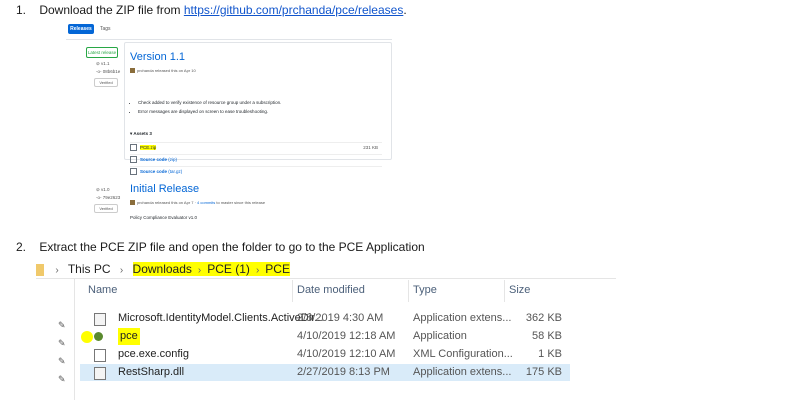  Describe the element at coordinates (102, 290) in the screenshot. I see `column-header-name: Name` at that location.